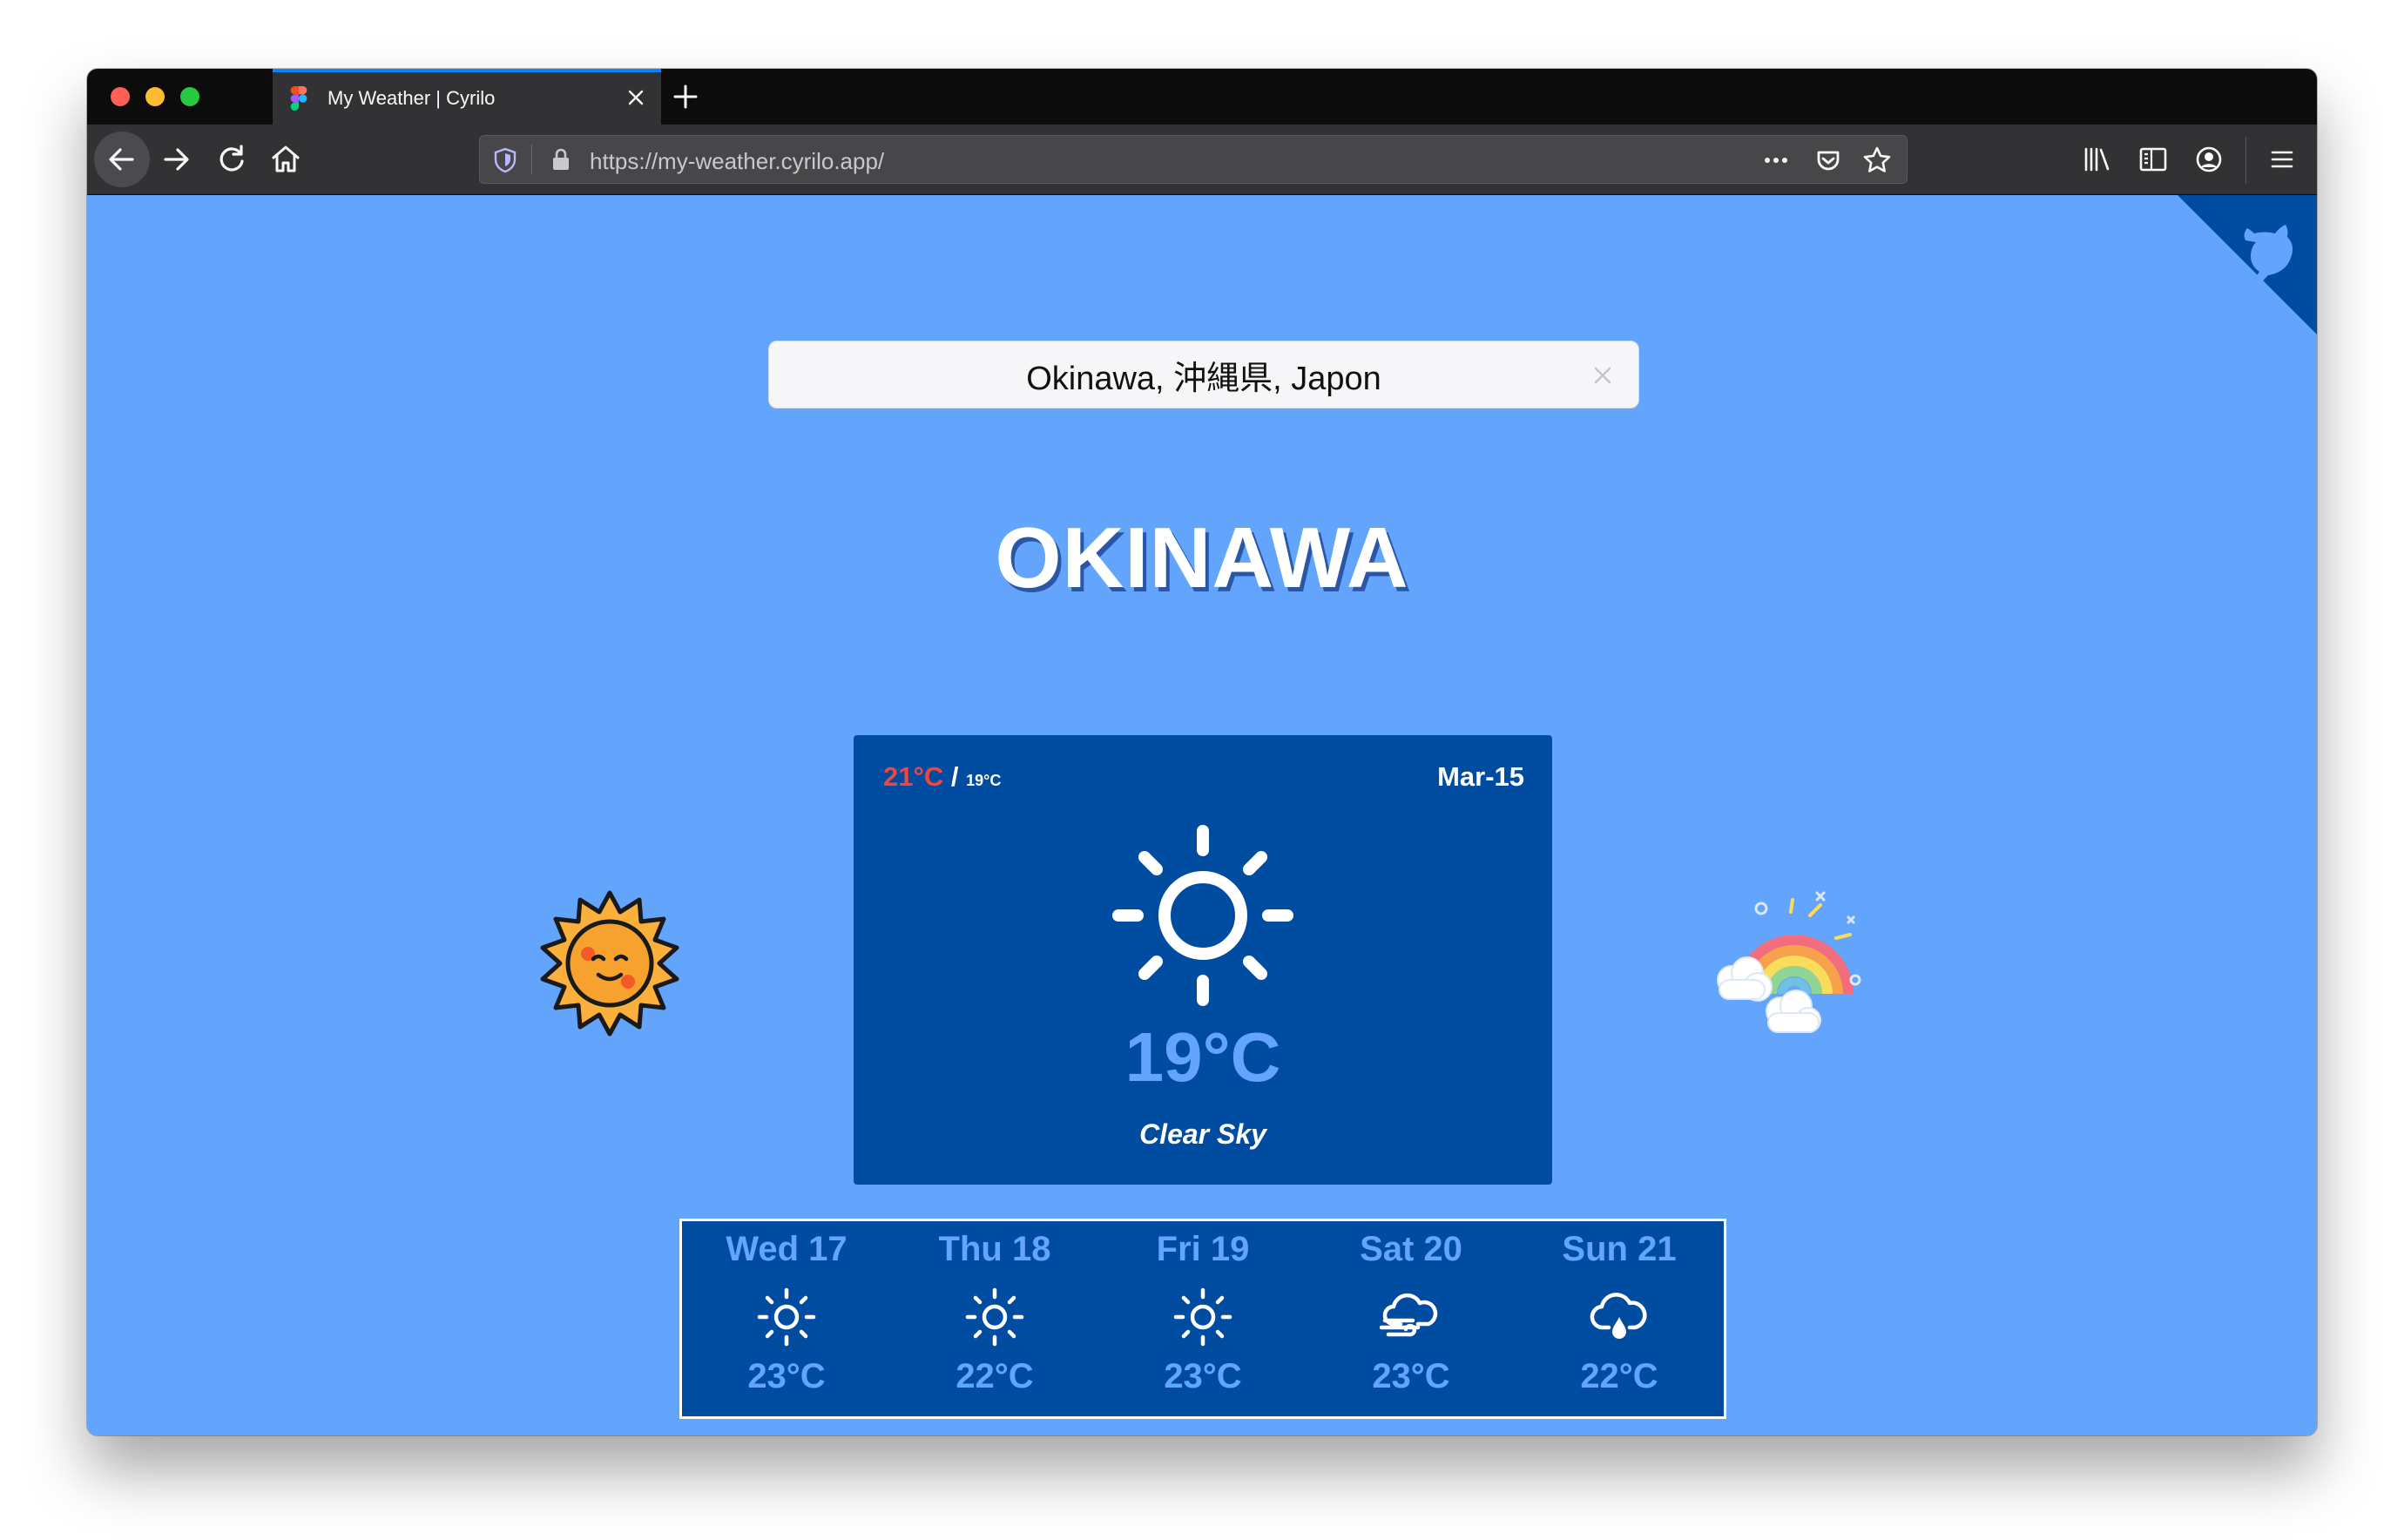 This screenshot has width=2404, height=1540. I want to click on minimize-window-button, so click(155, 96).